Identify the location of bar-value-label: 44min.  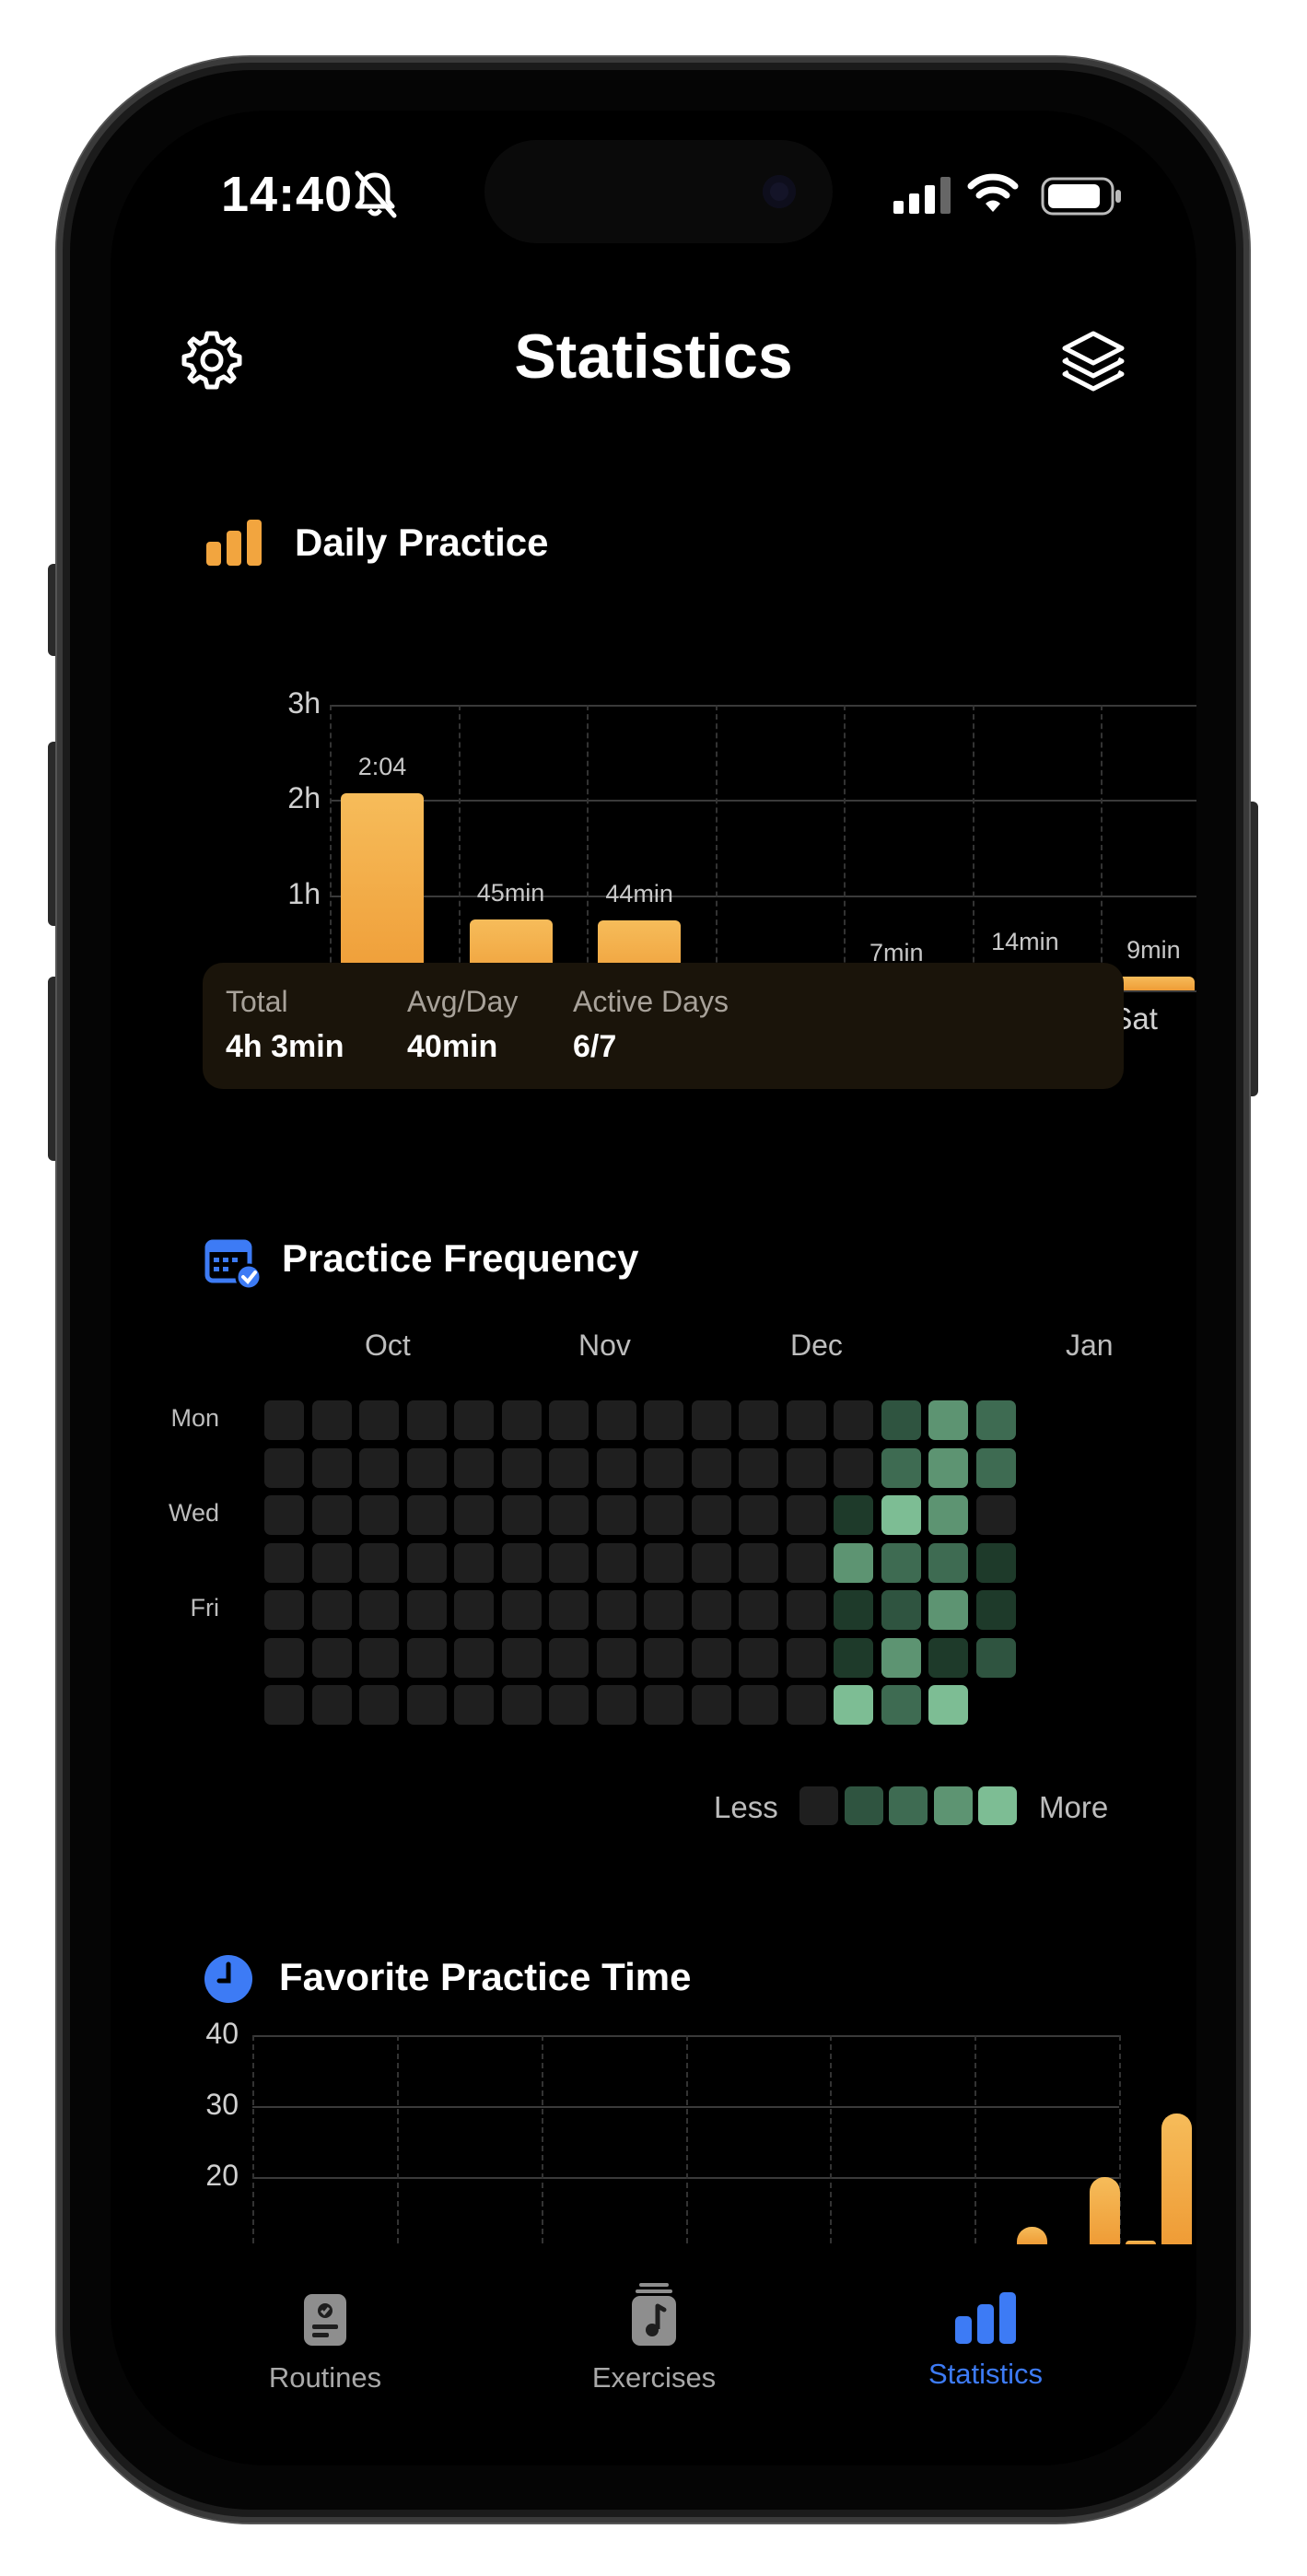
(639, 894).